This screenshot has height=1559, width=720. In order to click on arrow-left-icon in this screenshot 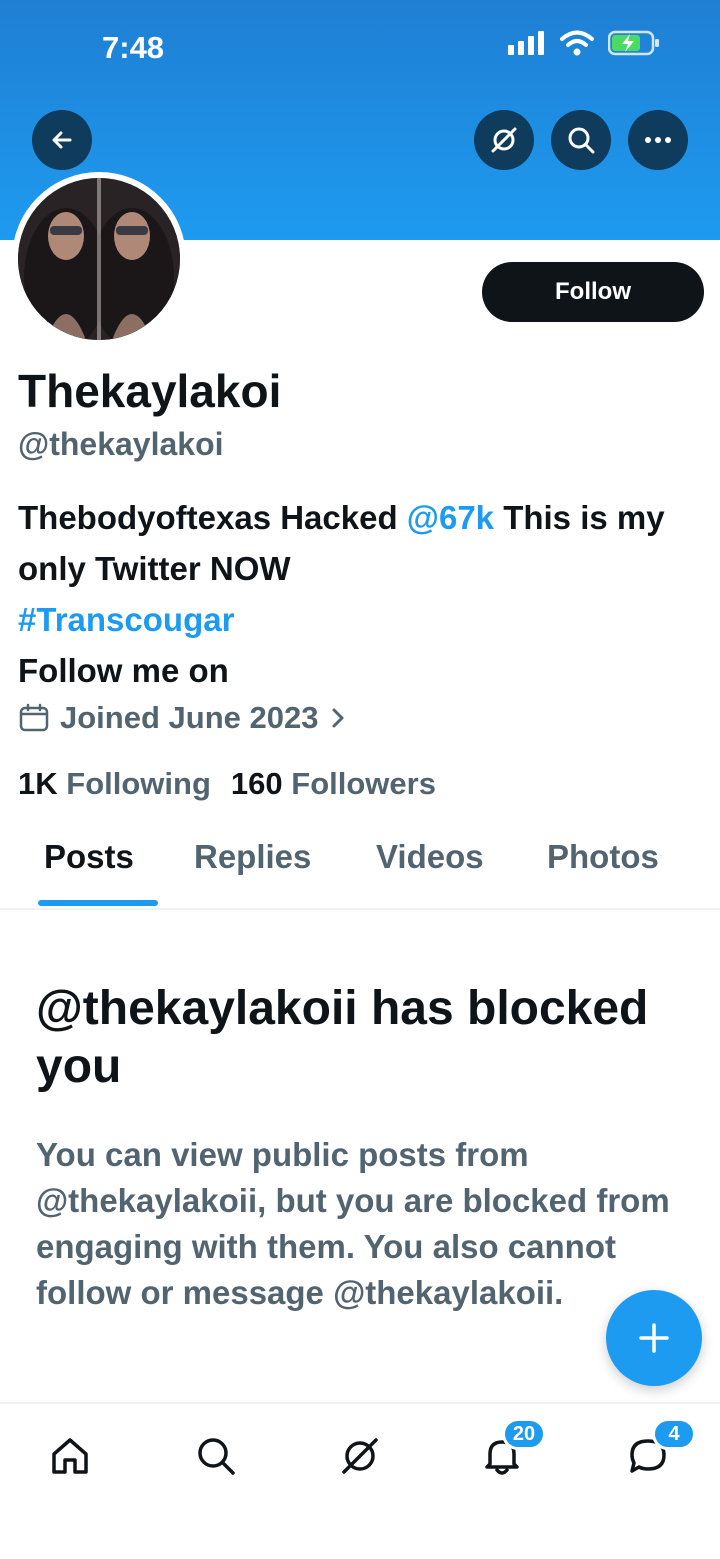, I will do `click(62, 140)`.